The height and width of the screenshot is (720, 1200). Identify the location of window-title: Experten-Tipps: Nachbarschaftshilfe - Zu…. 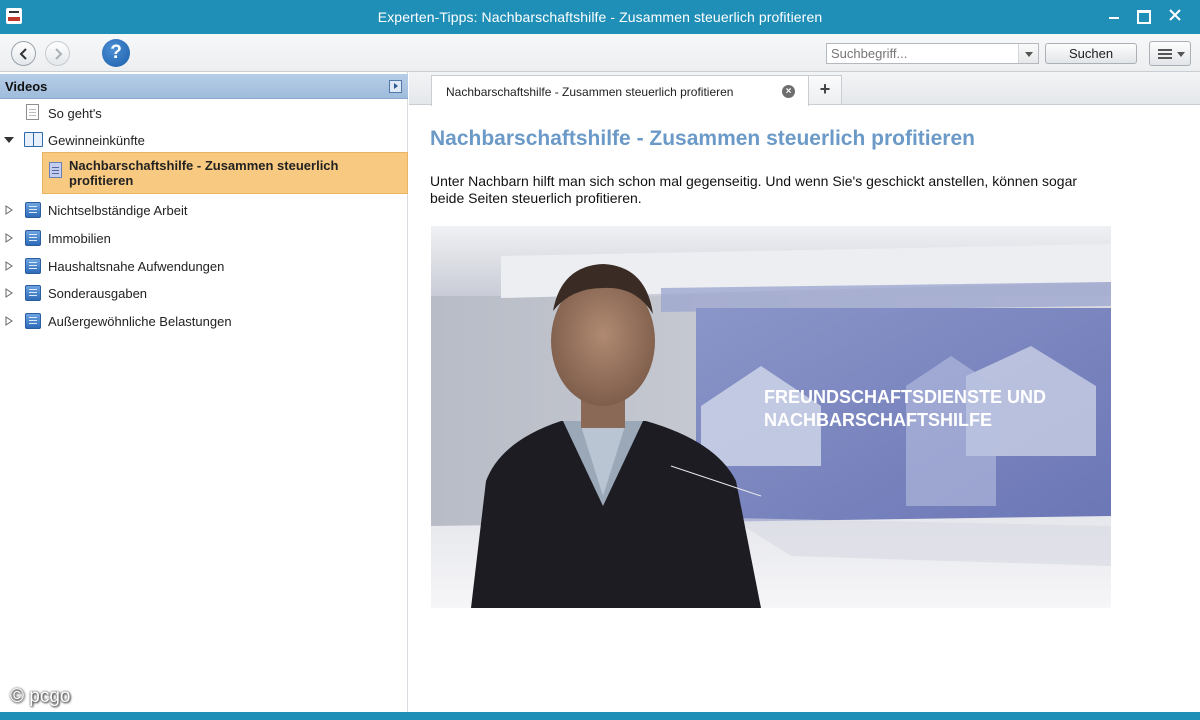
(600, 17).